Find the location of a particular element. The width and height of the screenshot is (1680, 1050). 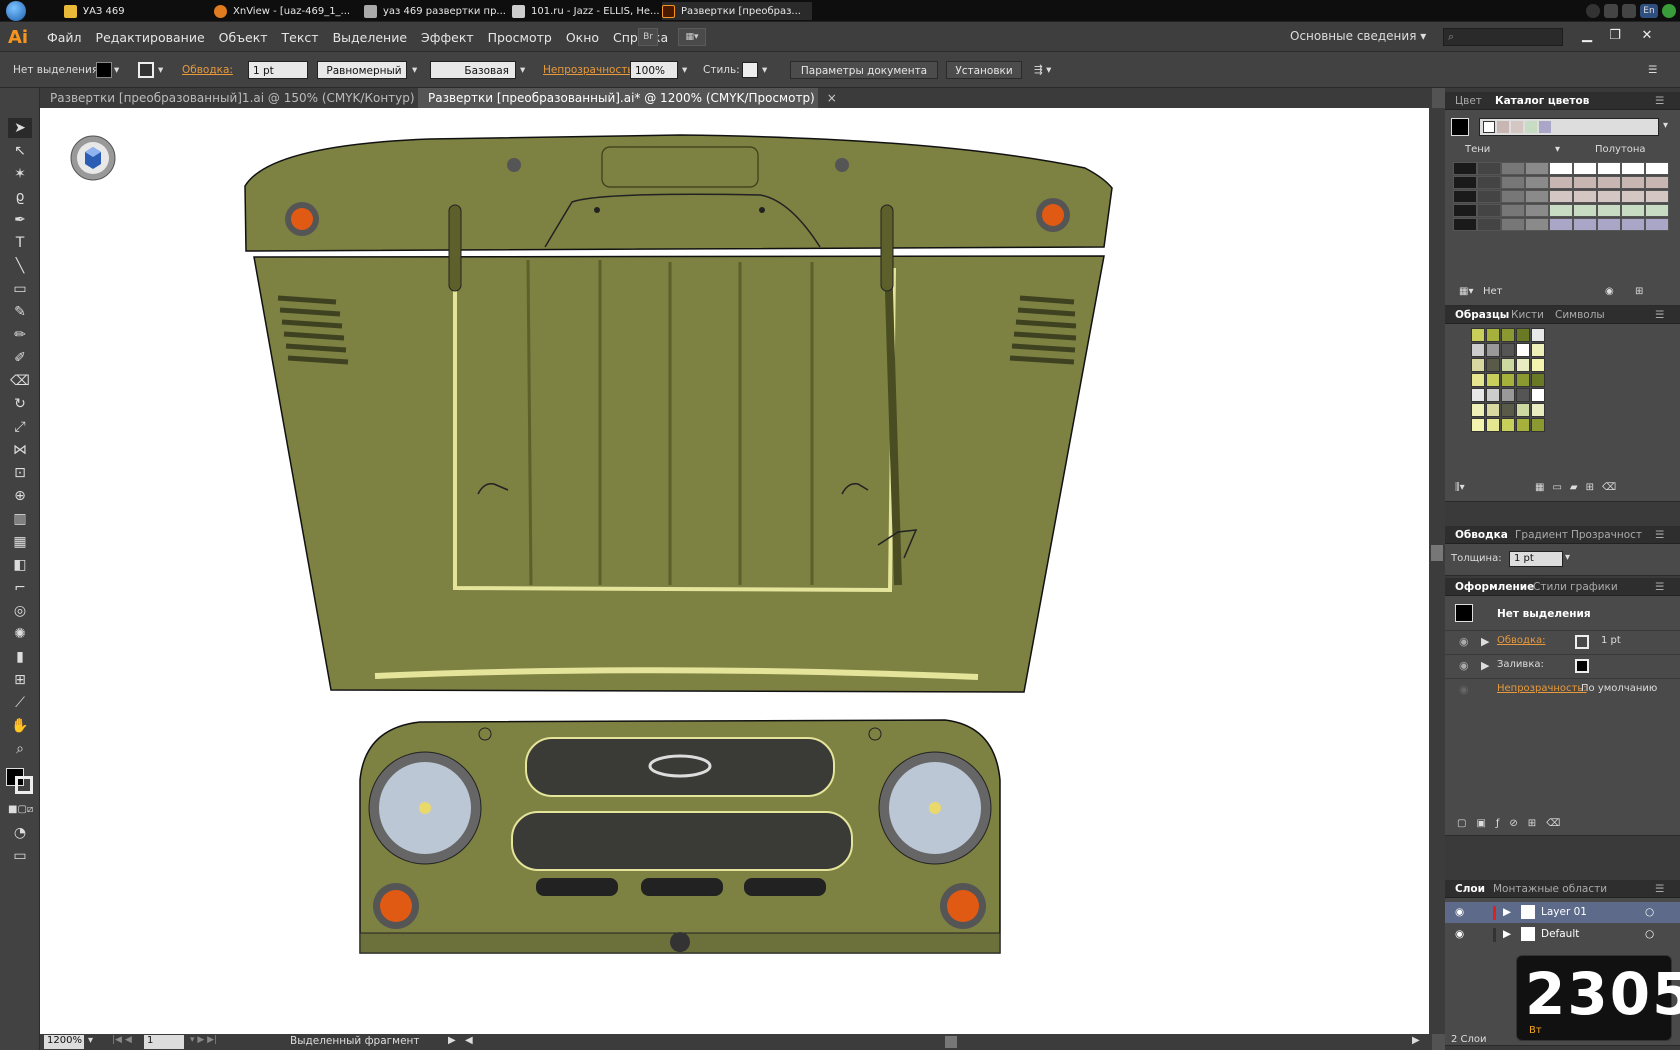

color-wheel-icon: ◉ is located at coordinates (1609, 291).